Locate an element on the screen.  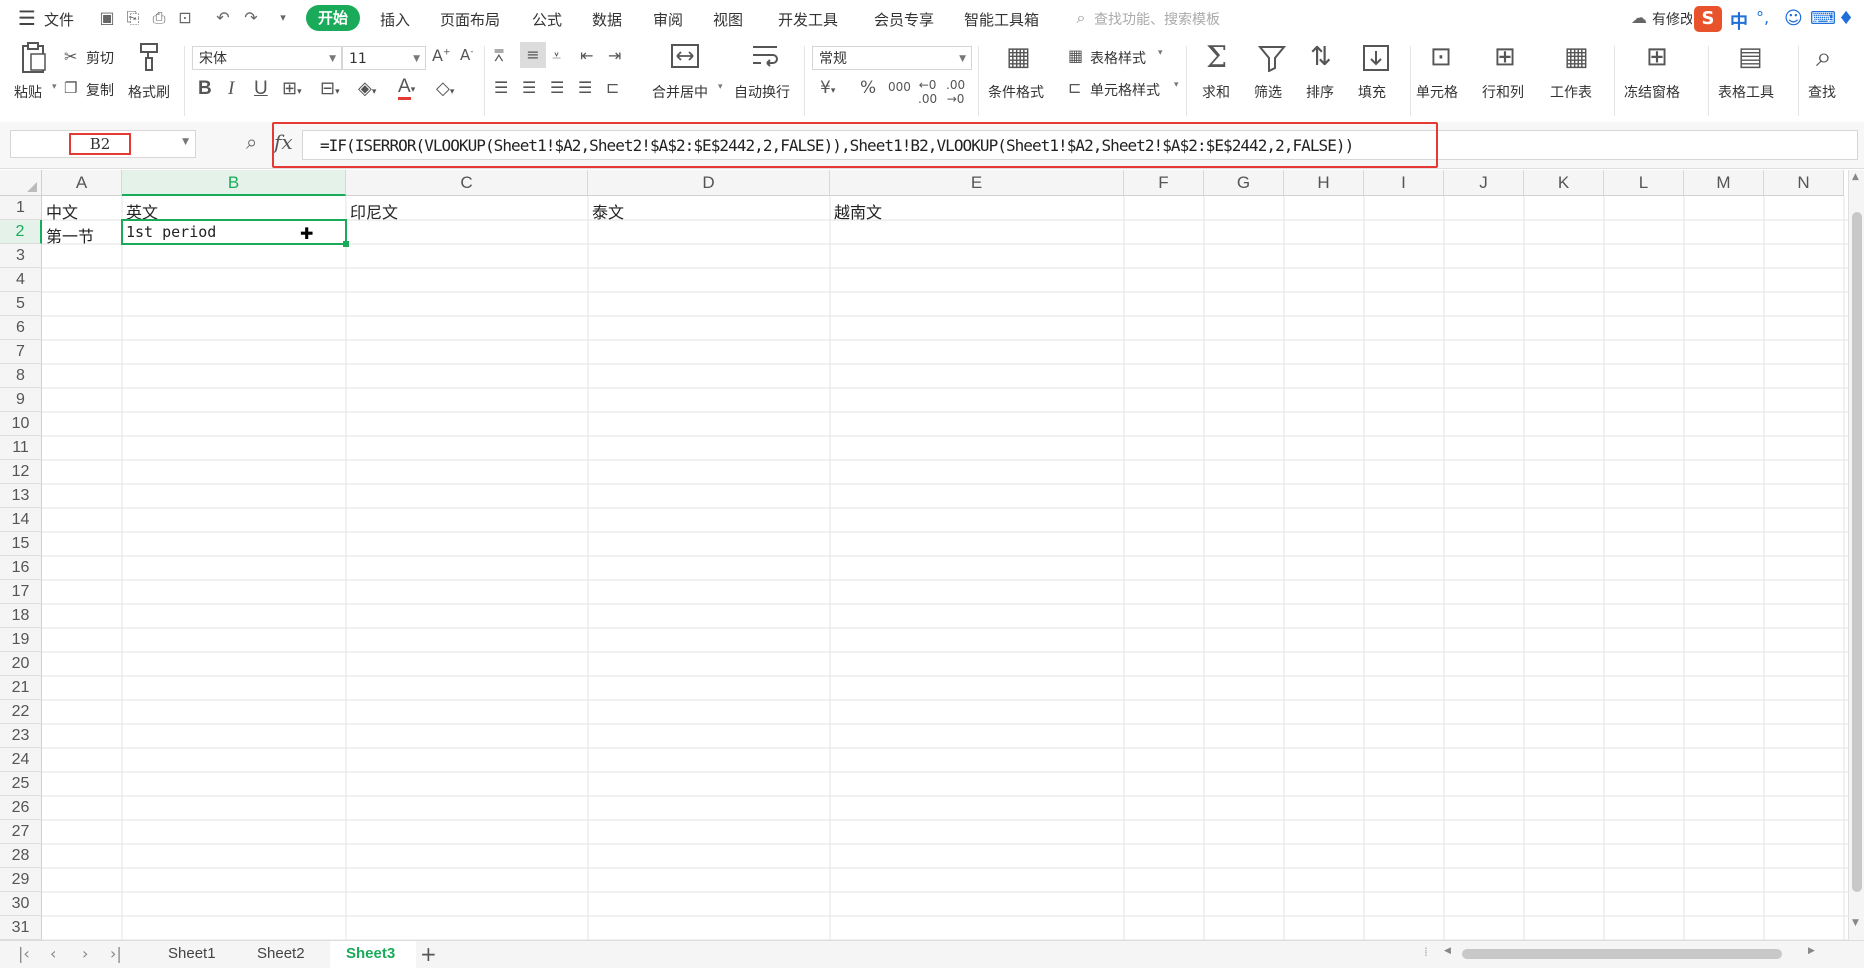
row-header: 5 is located at coordinates (21, 304).